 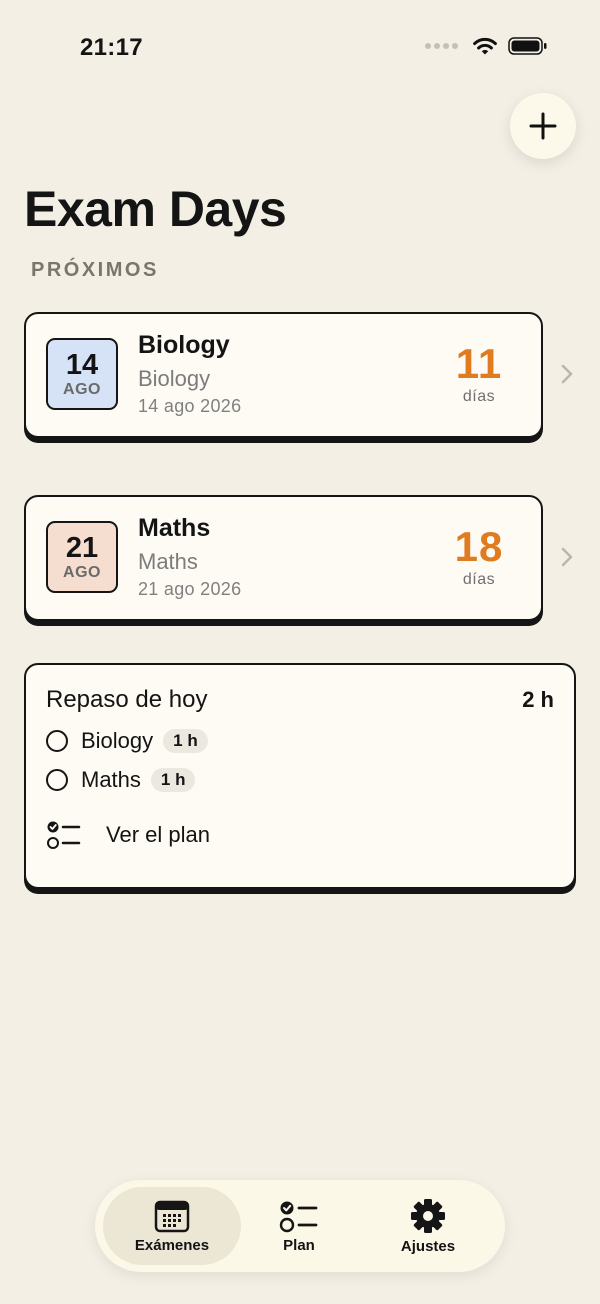 What do you see at coordinates (299, 1245) in the screenshot?
I see `tab-label: Plan` at bounding box center [299, 1245].